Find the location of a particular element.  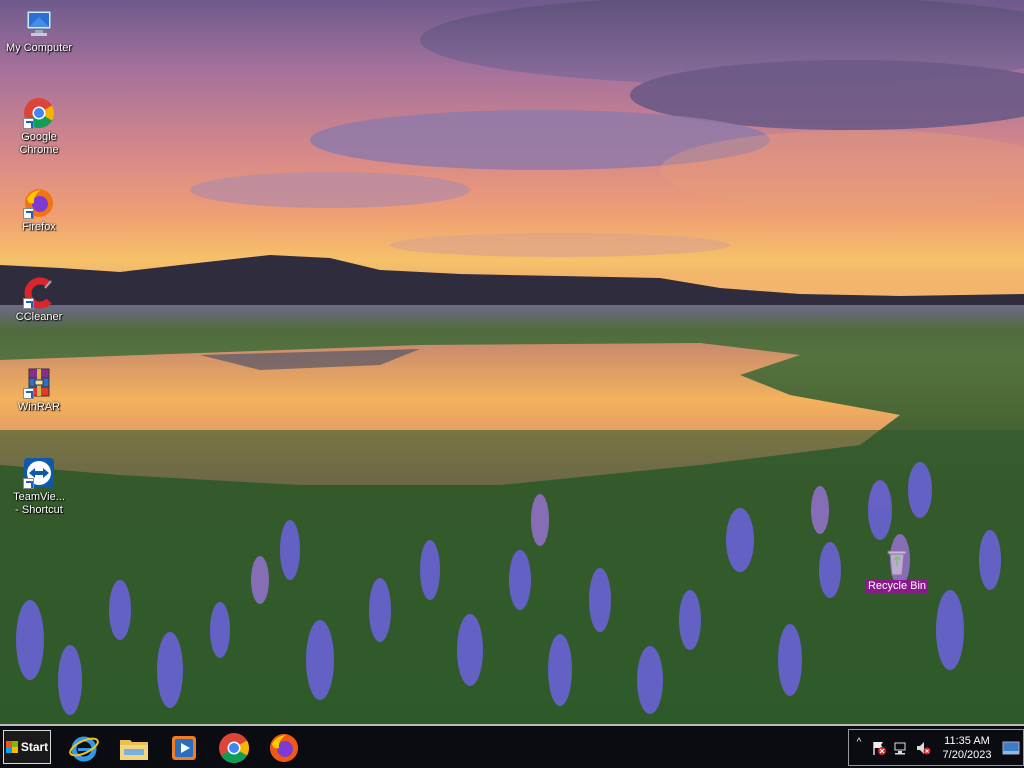

desktop-icon-label: Firefox is located at coordinates (39, 227).